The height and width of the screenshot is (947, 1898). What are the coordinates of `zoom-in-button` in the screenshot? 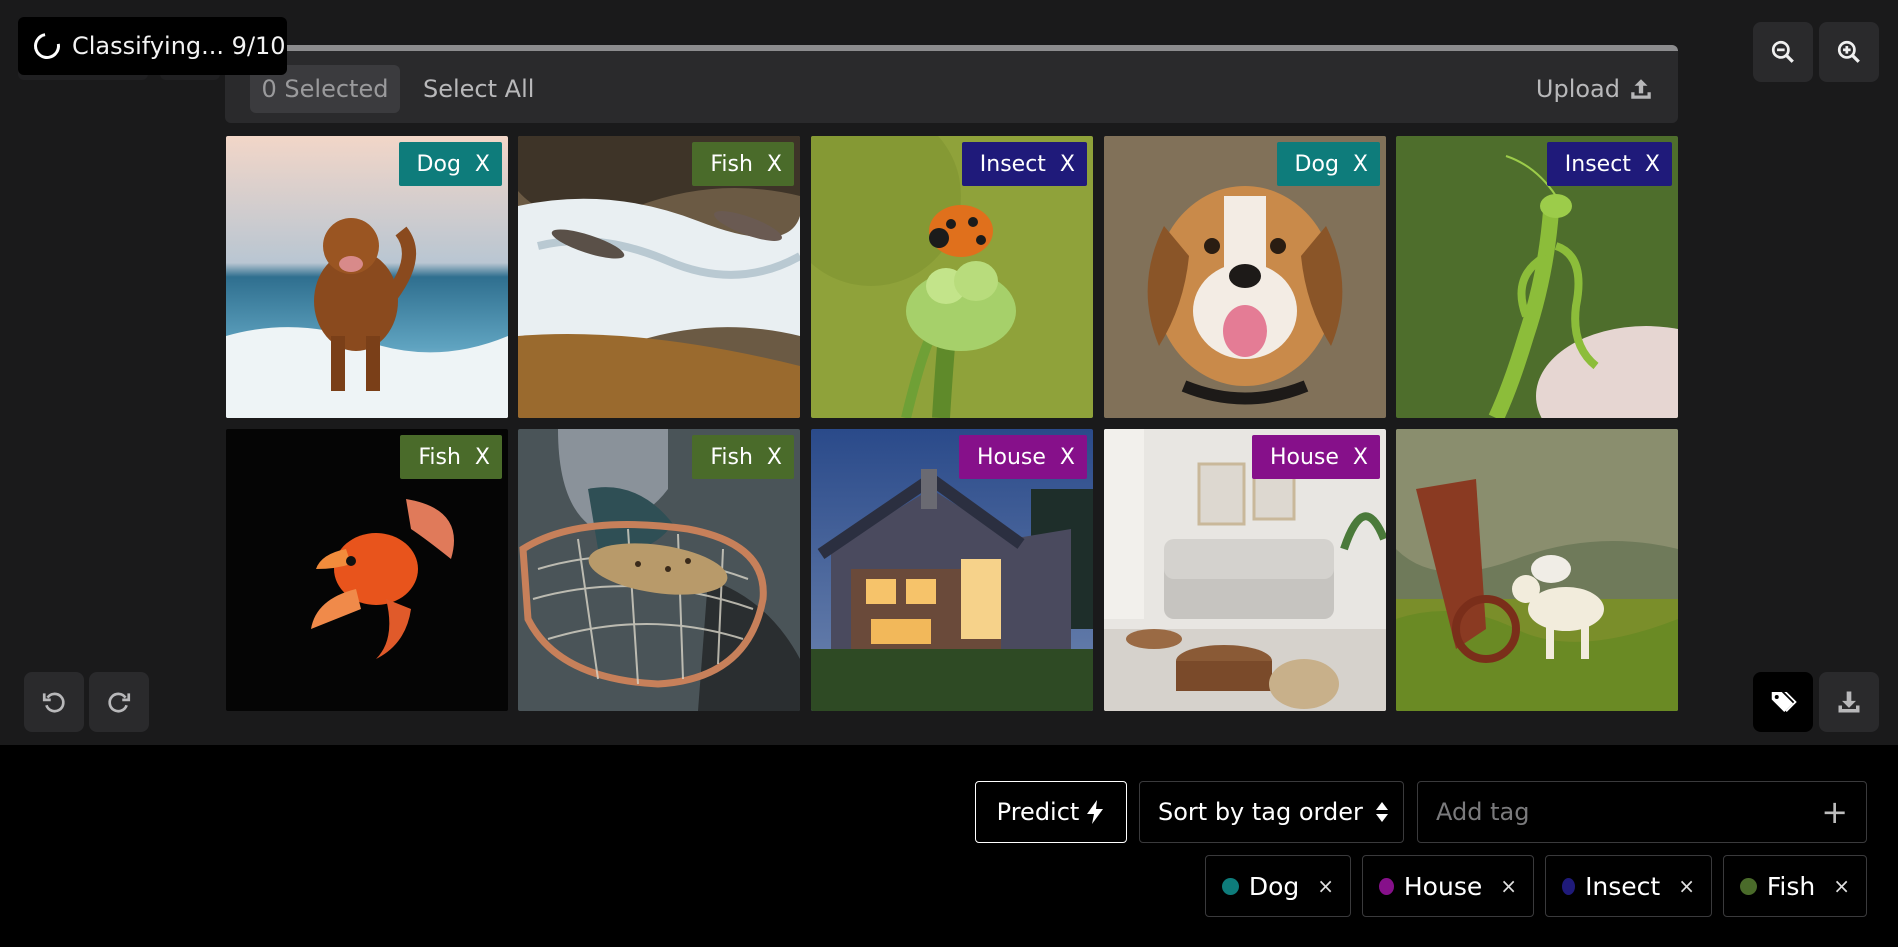 It's located at (1849, 52).